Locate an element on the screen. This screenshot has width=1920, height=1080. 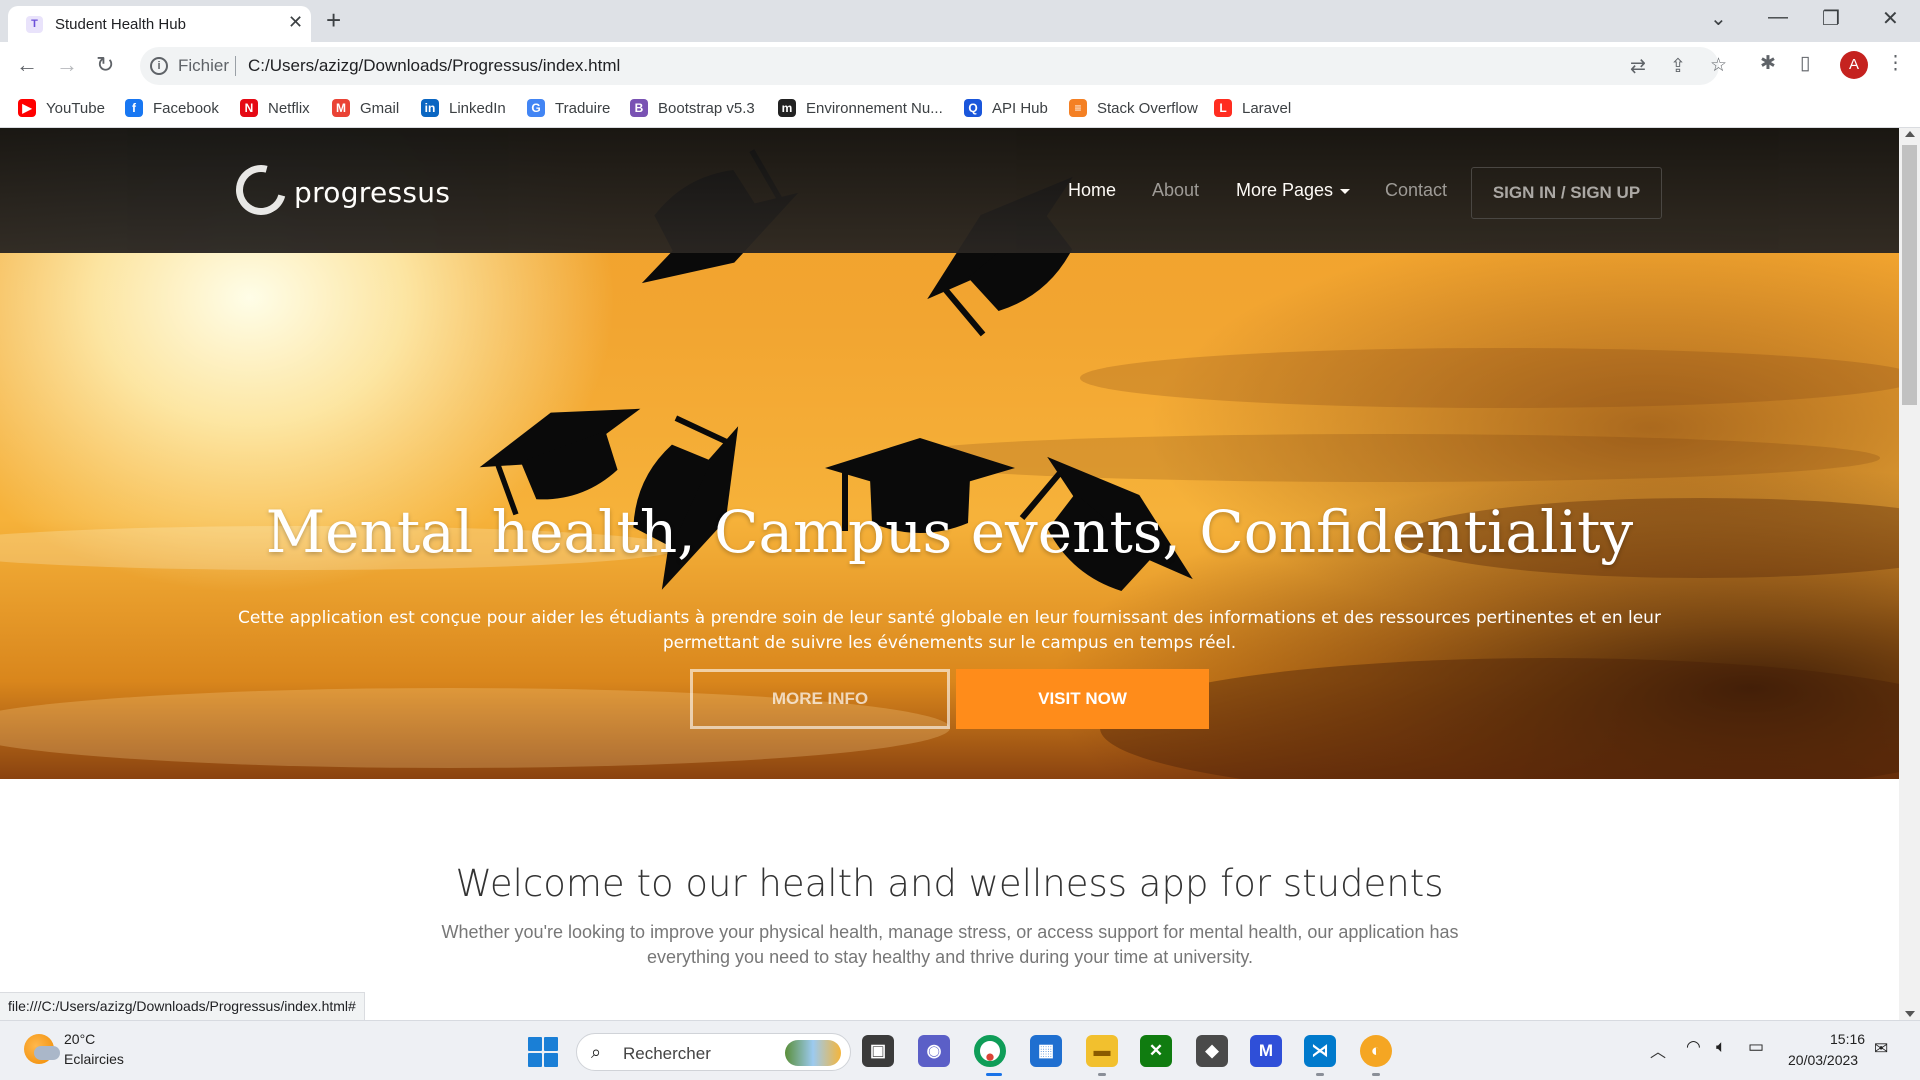
bookmark-item: G Traduire is located at coordinates (568, 108).